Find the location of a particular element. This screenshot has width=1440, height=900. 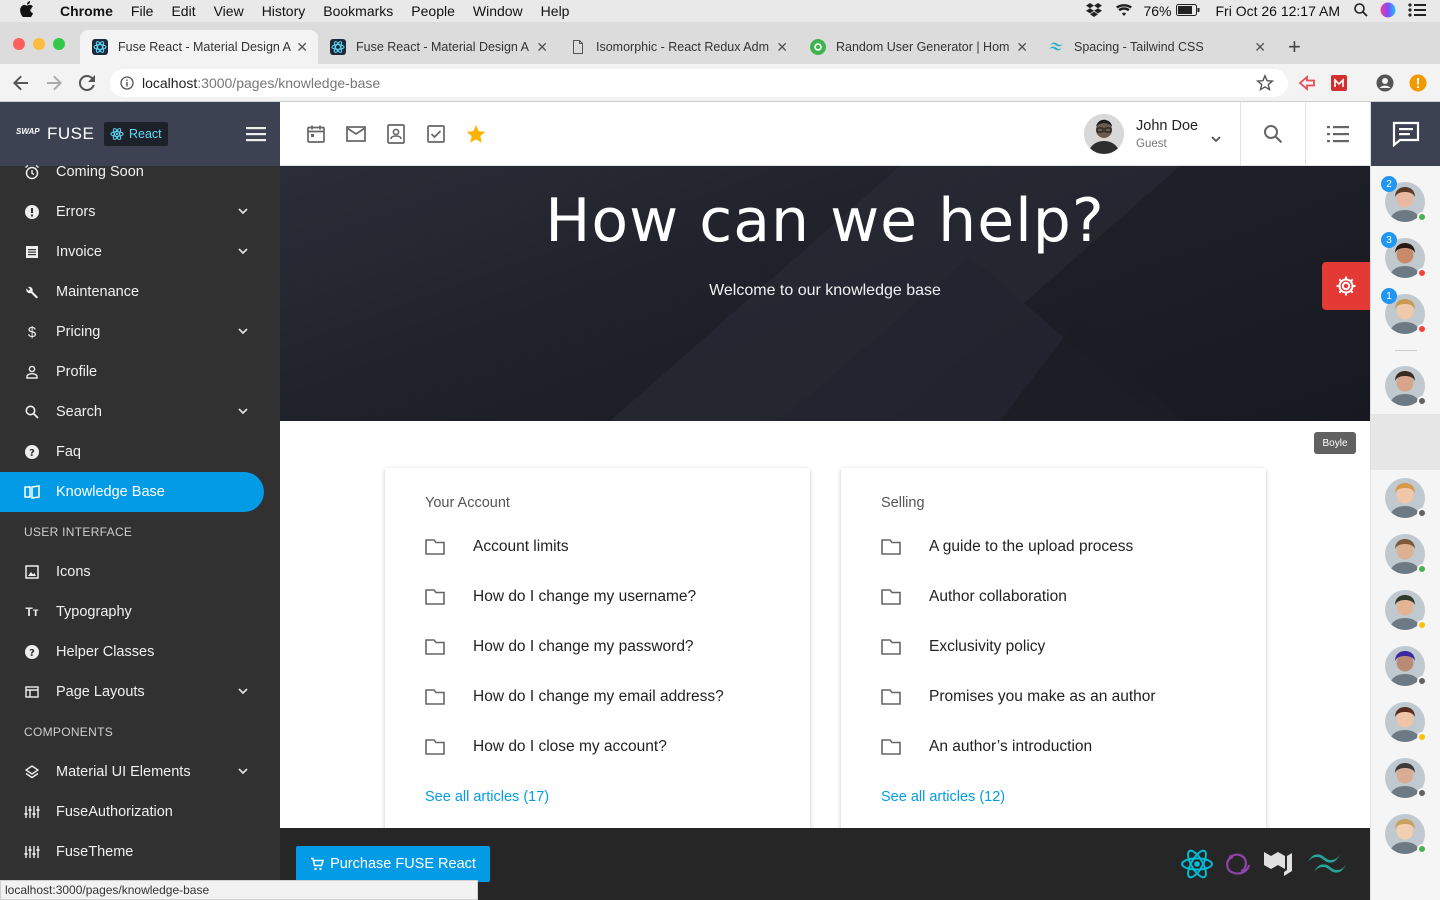

apple-icon is located at coordinates (27, 11).